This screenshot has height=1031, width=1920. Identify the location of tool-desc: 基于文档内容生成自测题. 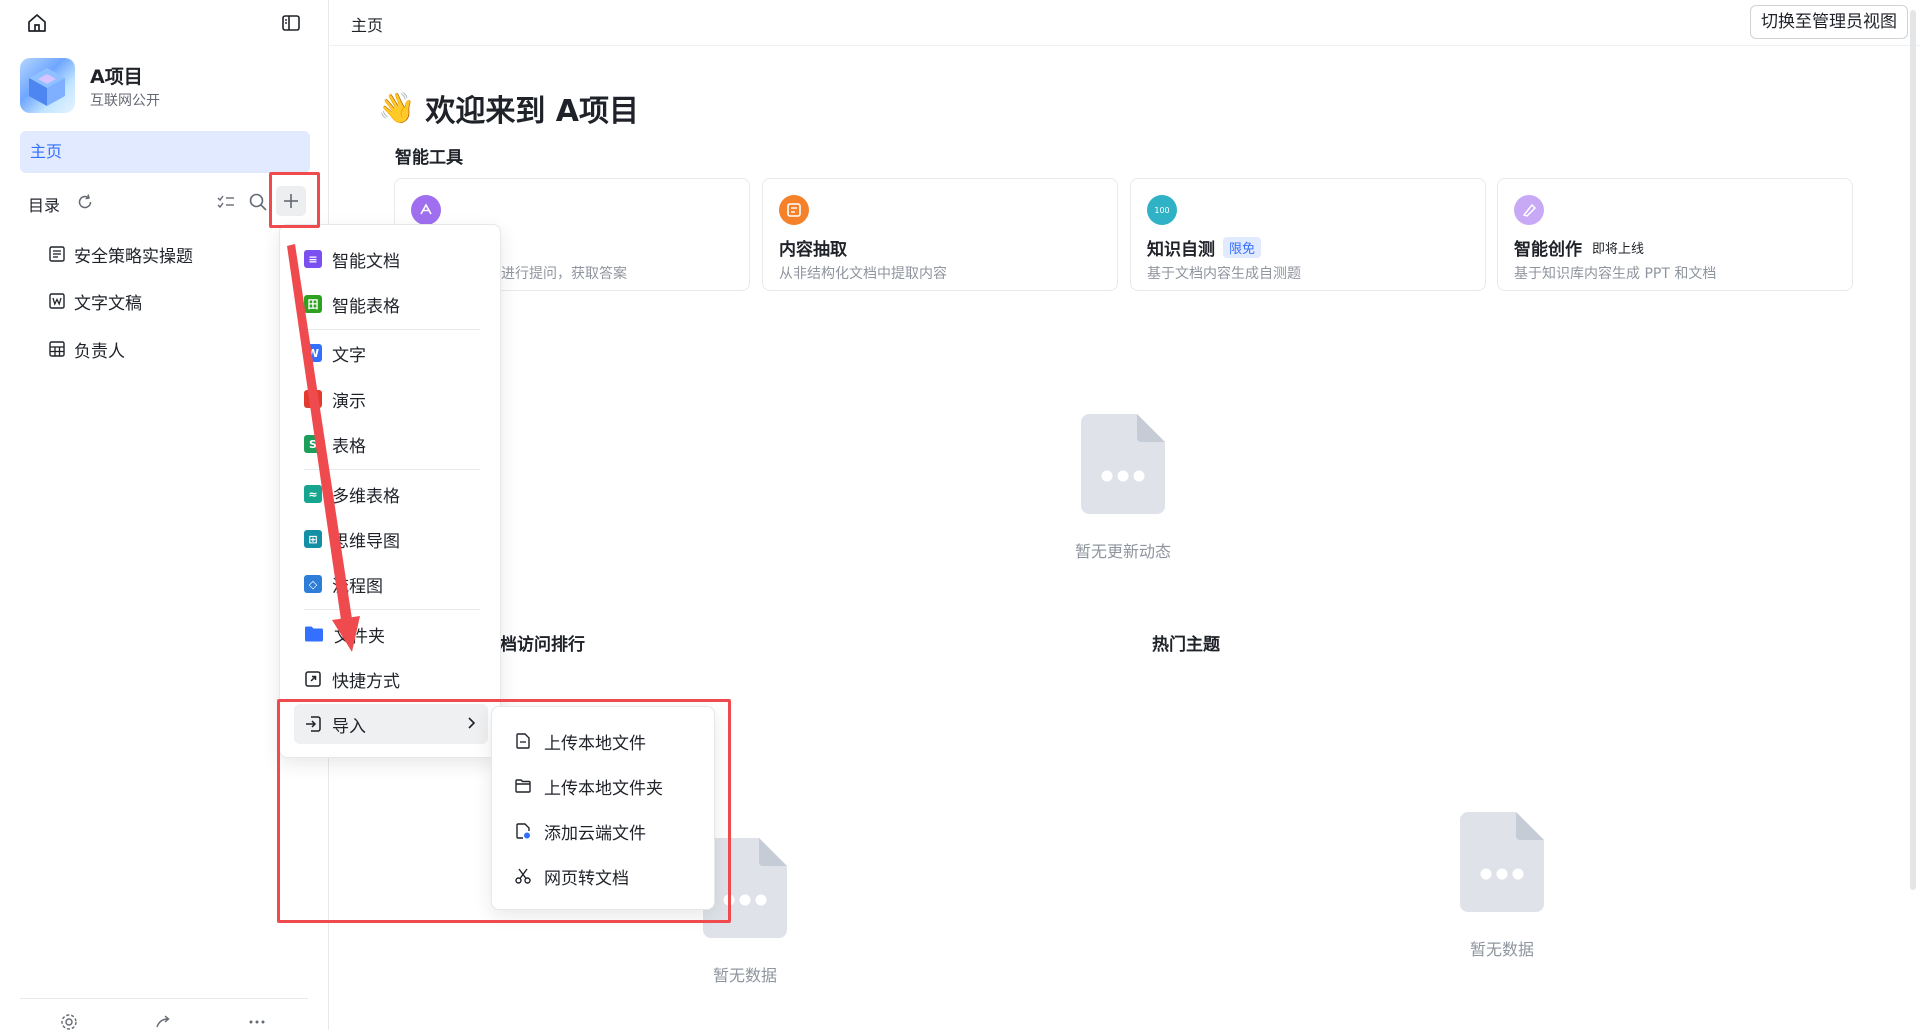
(1224, 274).